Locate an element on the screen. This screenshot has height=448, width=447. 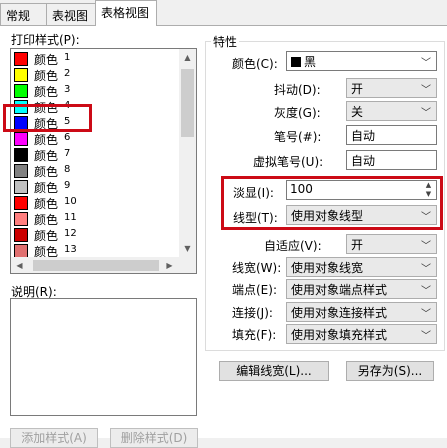
scroll-down-icon: ▼ is located at coordinates (187, 248).